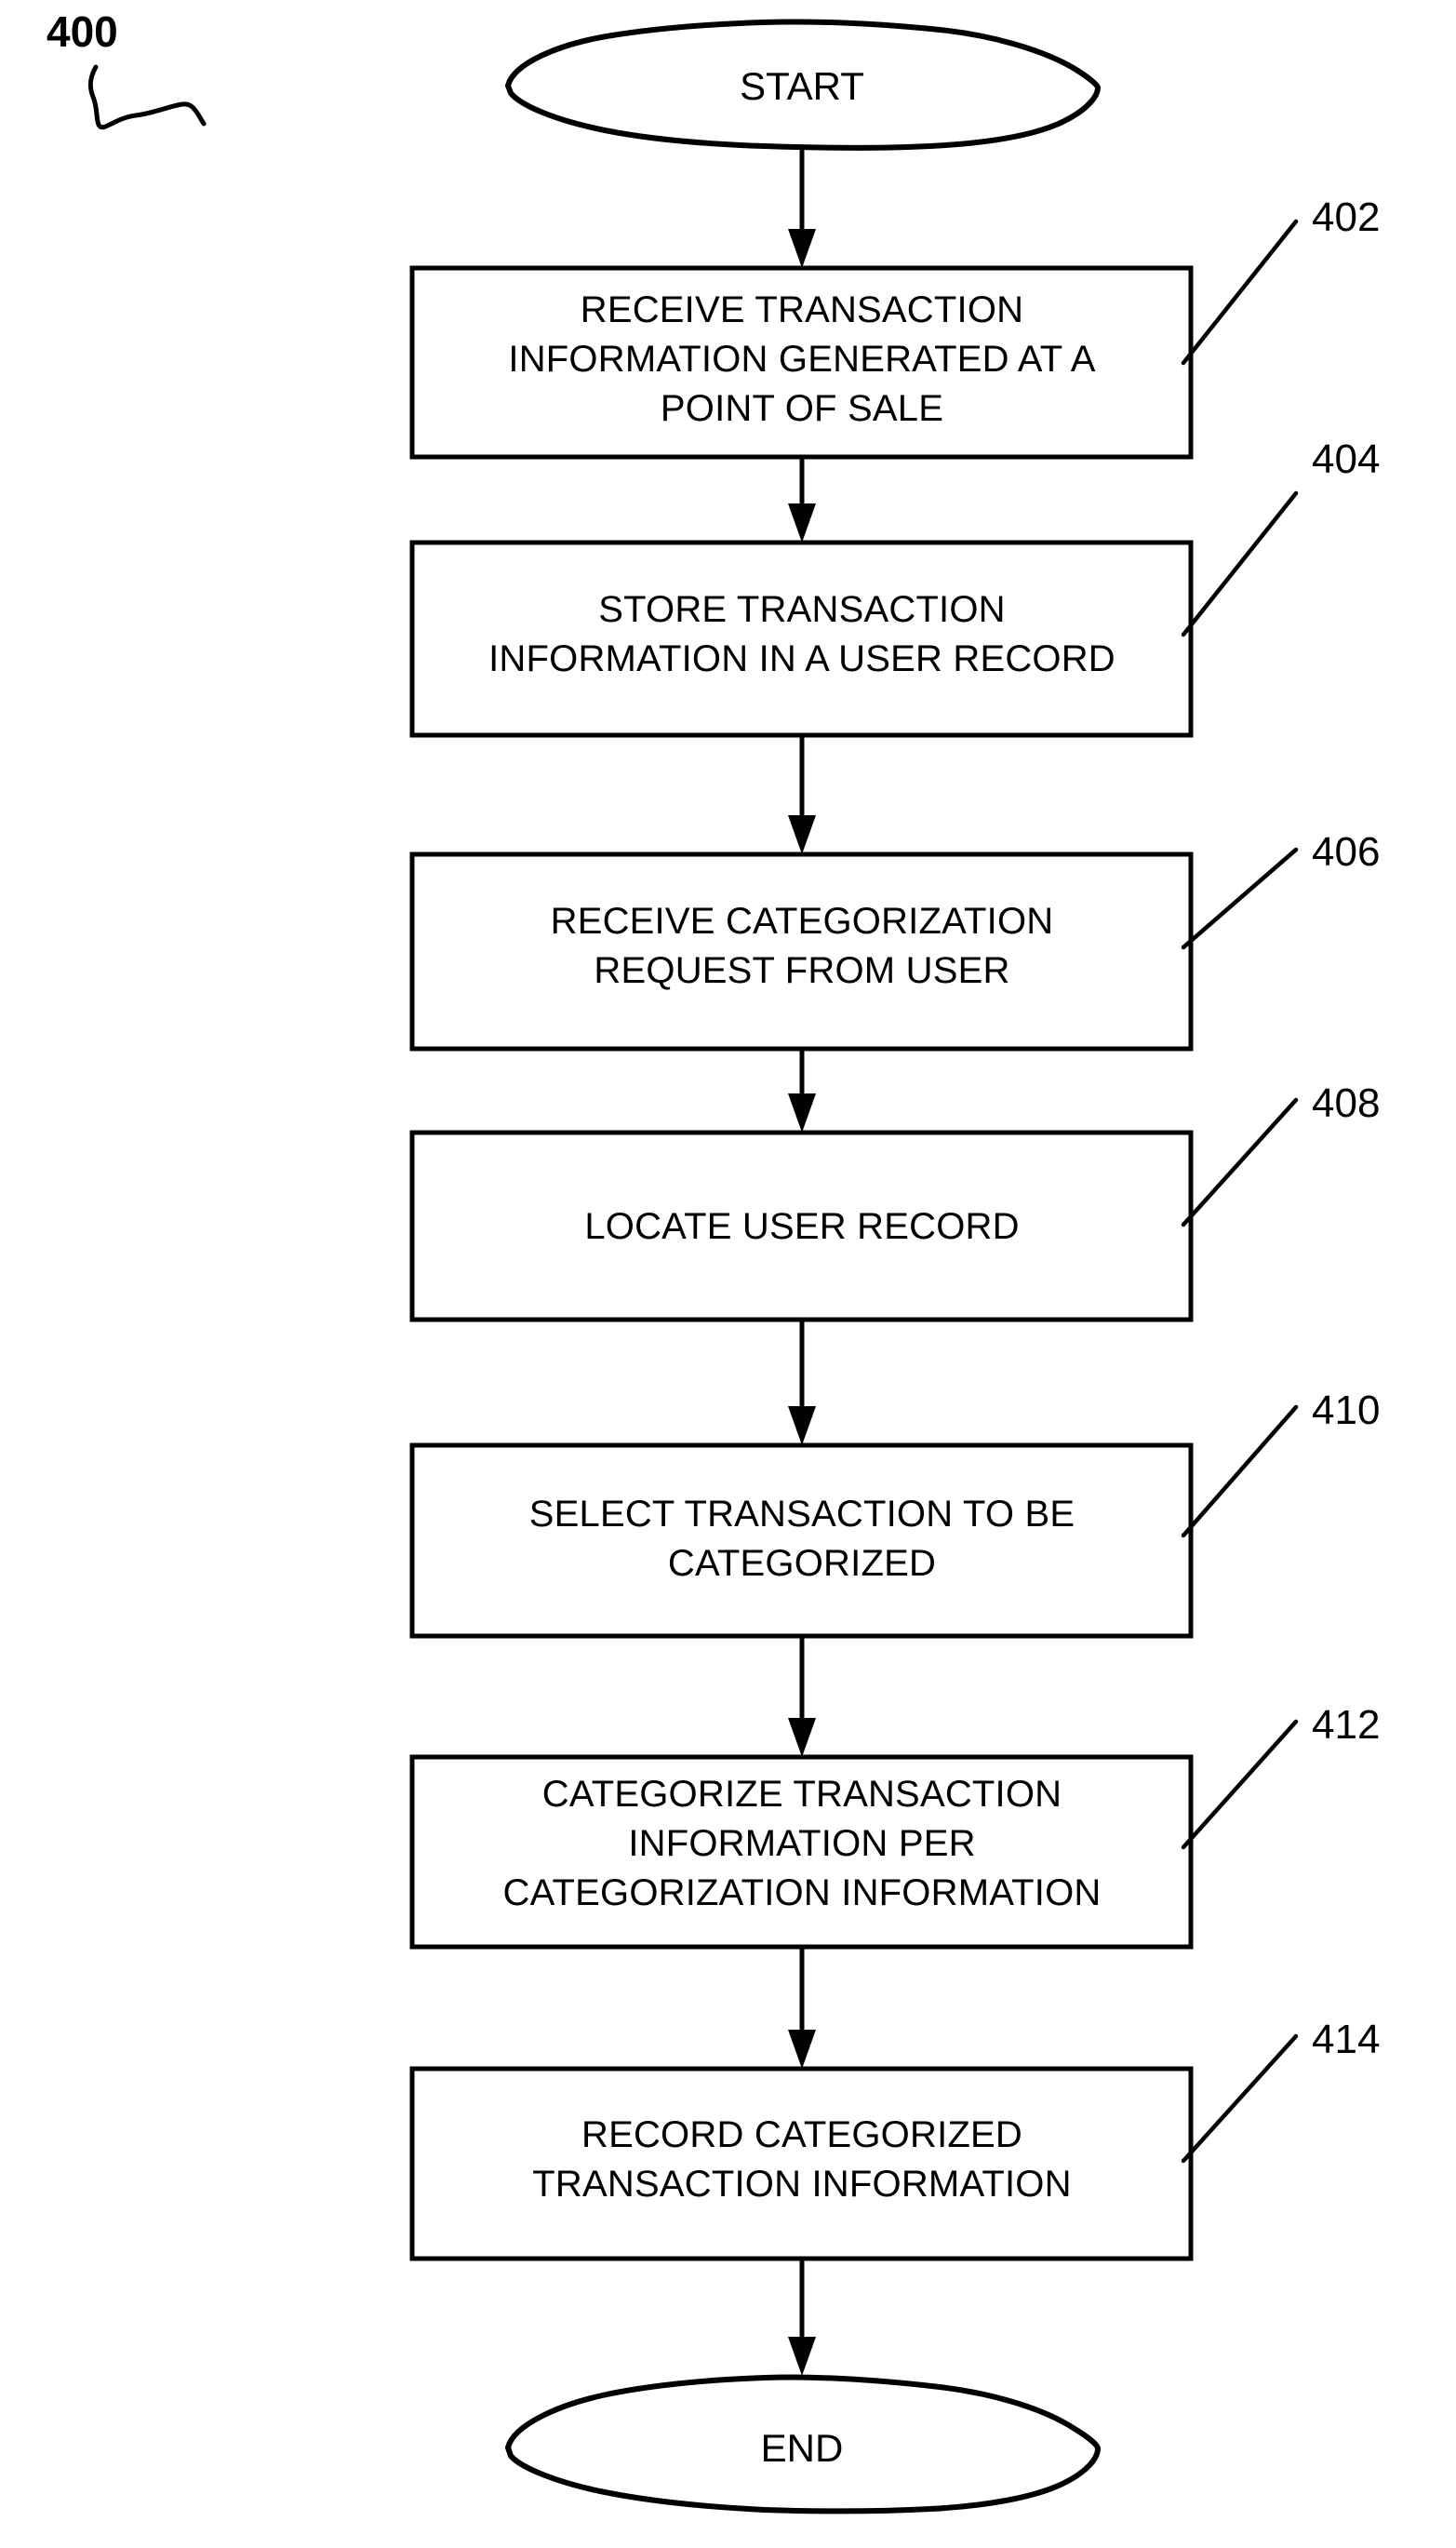  I want to click on ref-number-408: 408, so click(1346, 1103).